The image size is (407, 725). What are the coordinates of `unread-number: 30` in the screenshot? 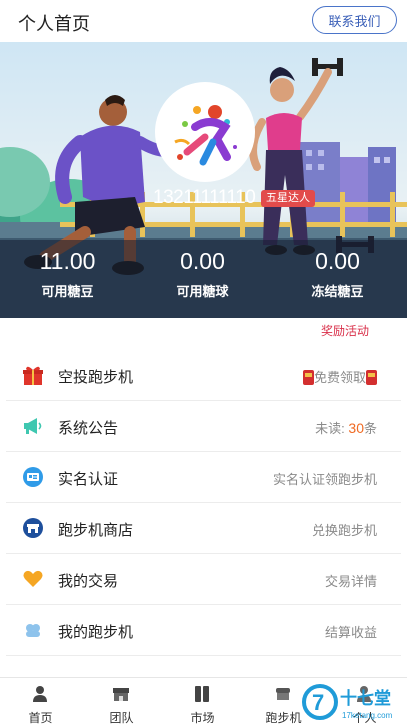 It's located at (356, 428).